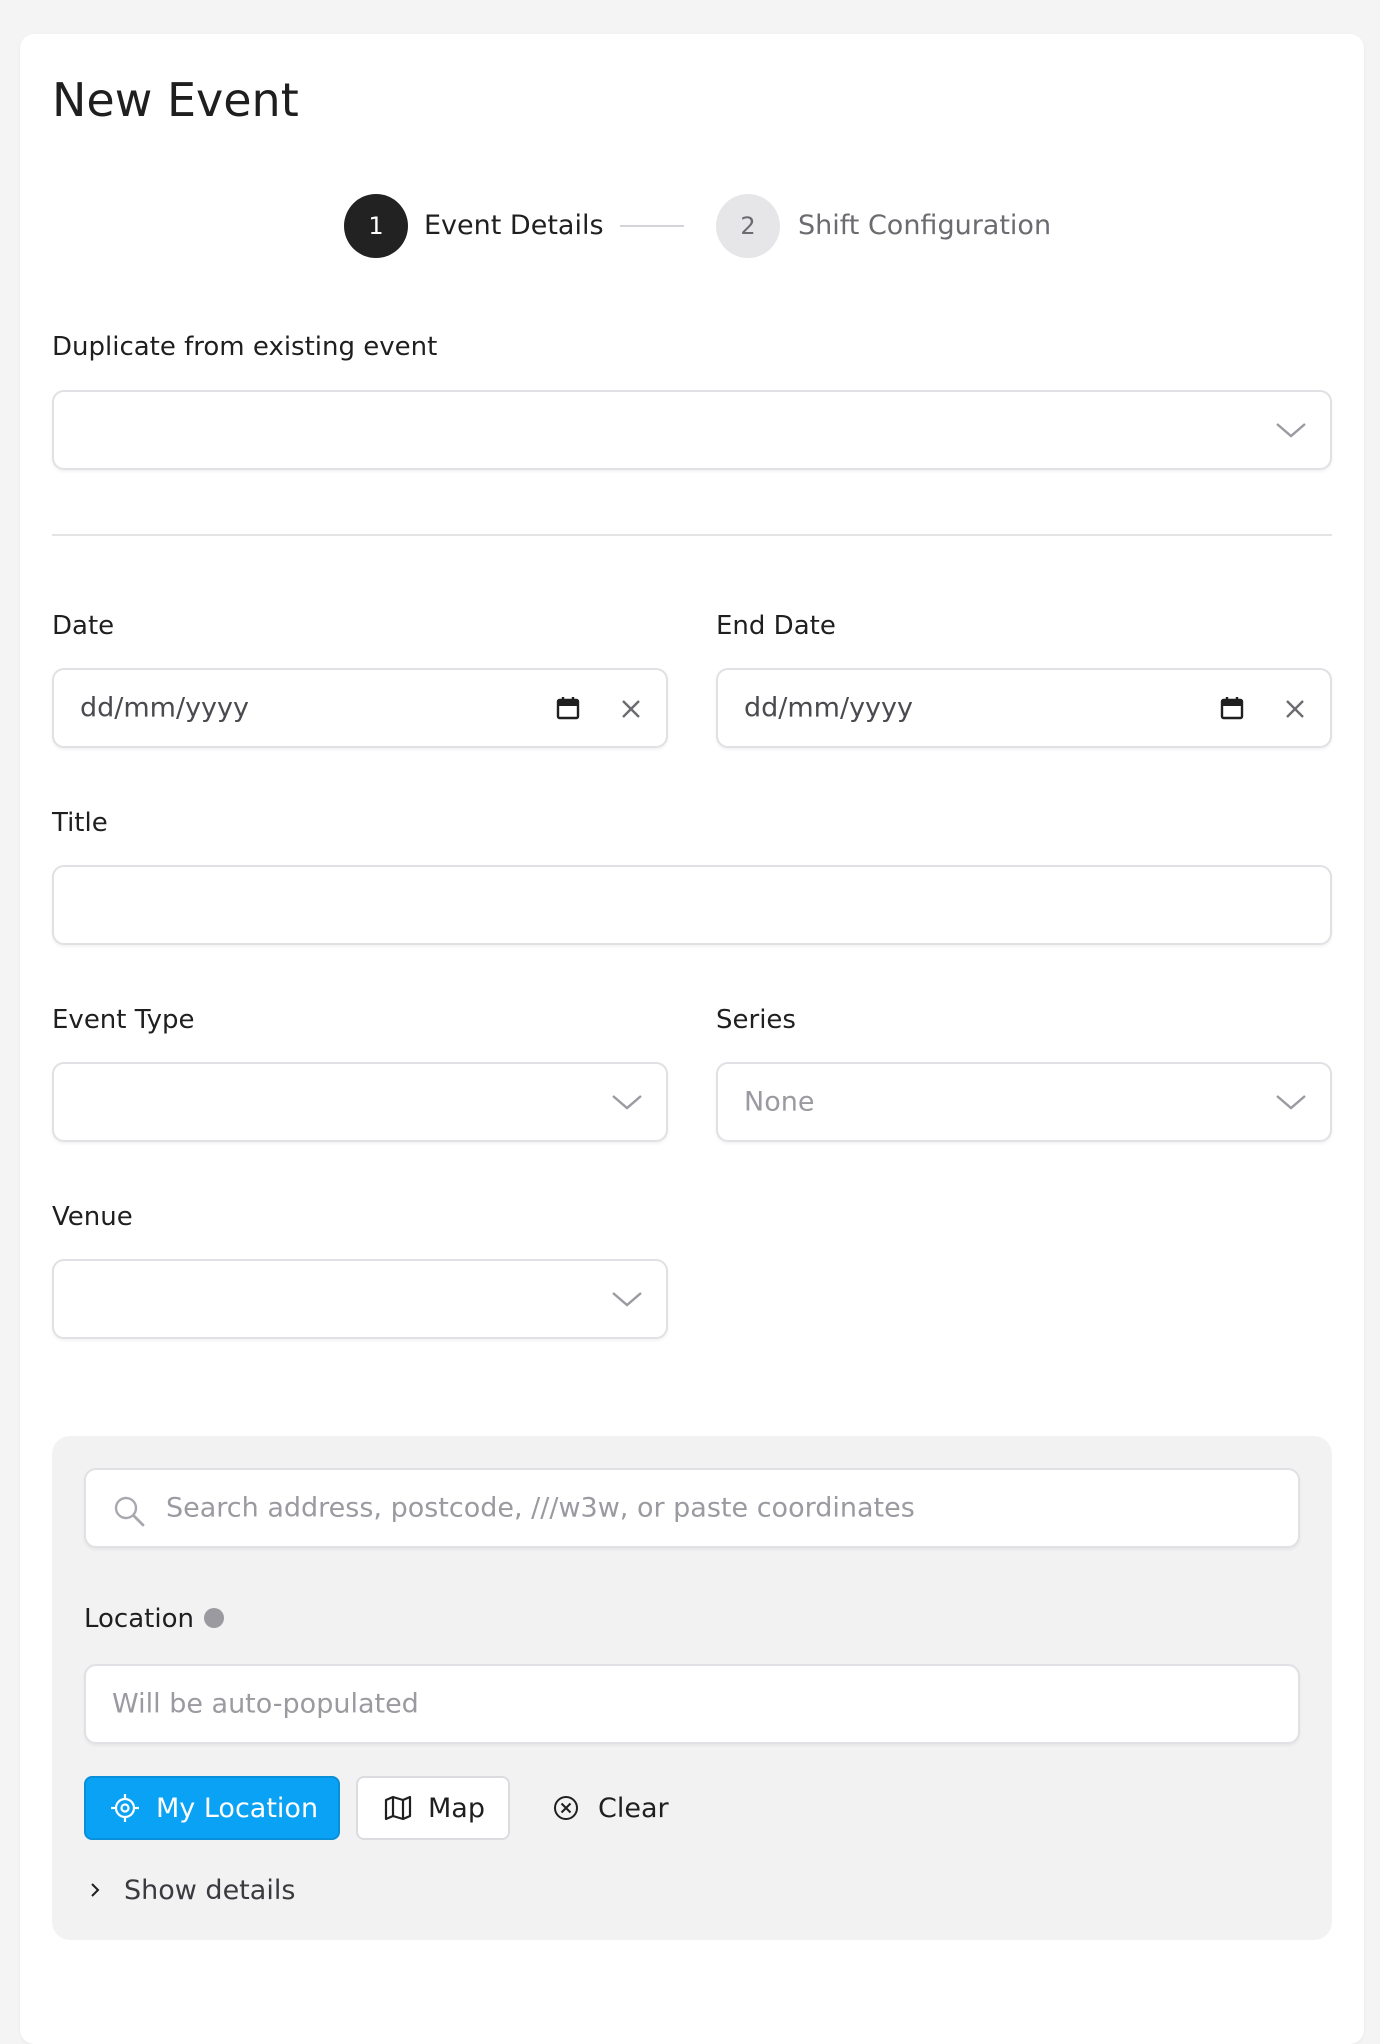 This screenshot has height=2044, width=1380. Describe the element at coordinates (360, 708) in the screenshot. I see `date-input: dd/mm/yyyy` at that location.